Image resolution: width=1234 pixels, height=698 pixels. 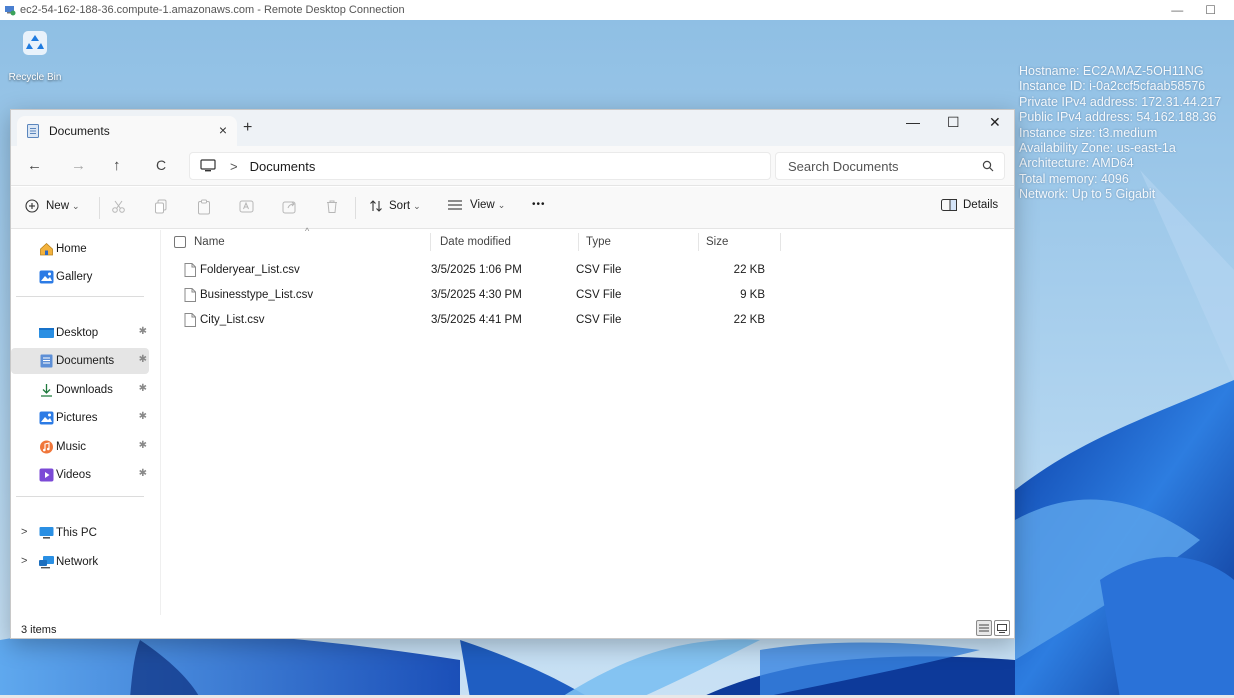 I want to click on desktop-folder-icon, so click(x=46, y=333).